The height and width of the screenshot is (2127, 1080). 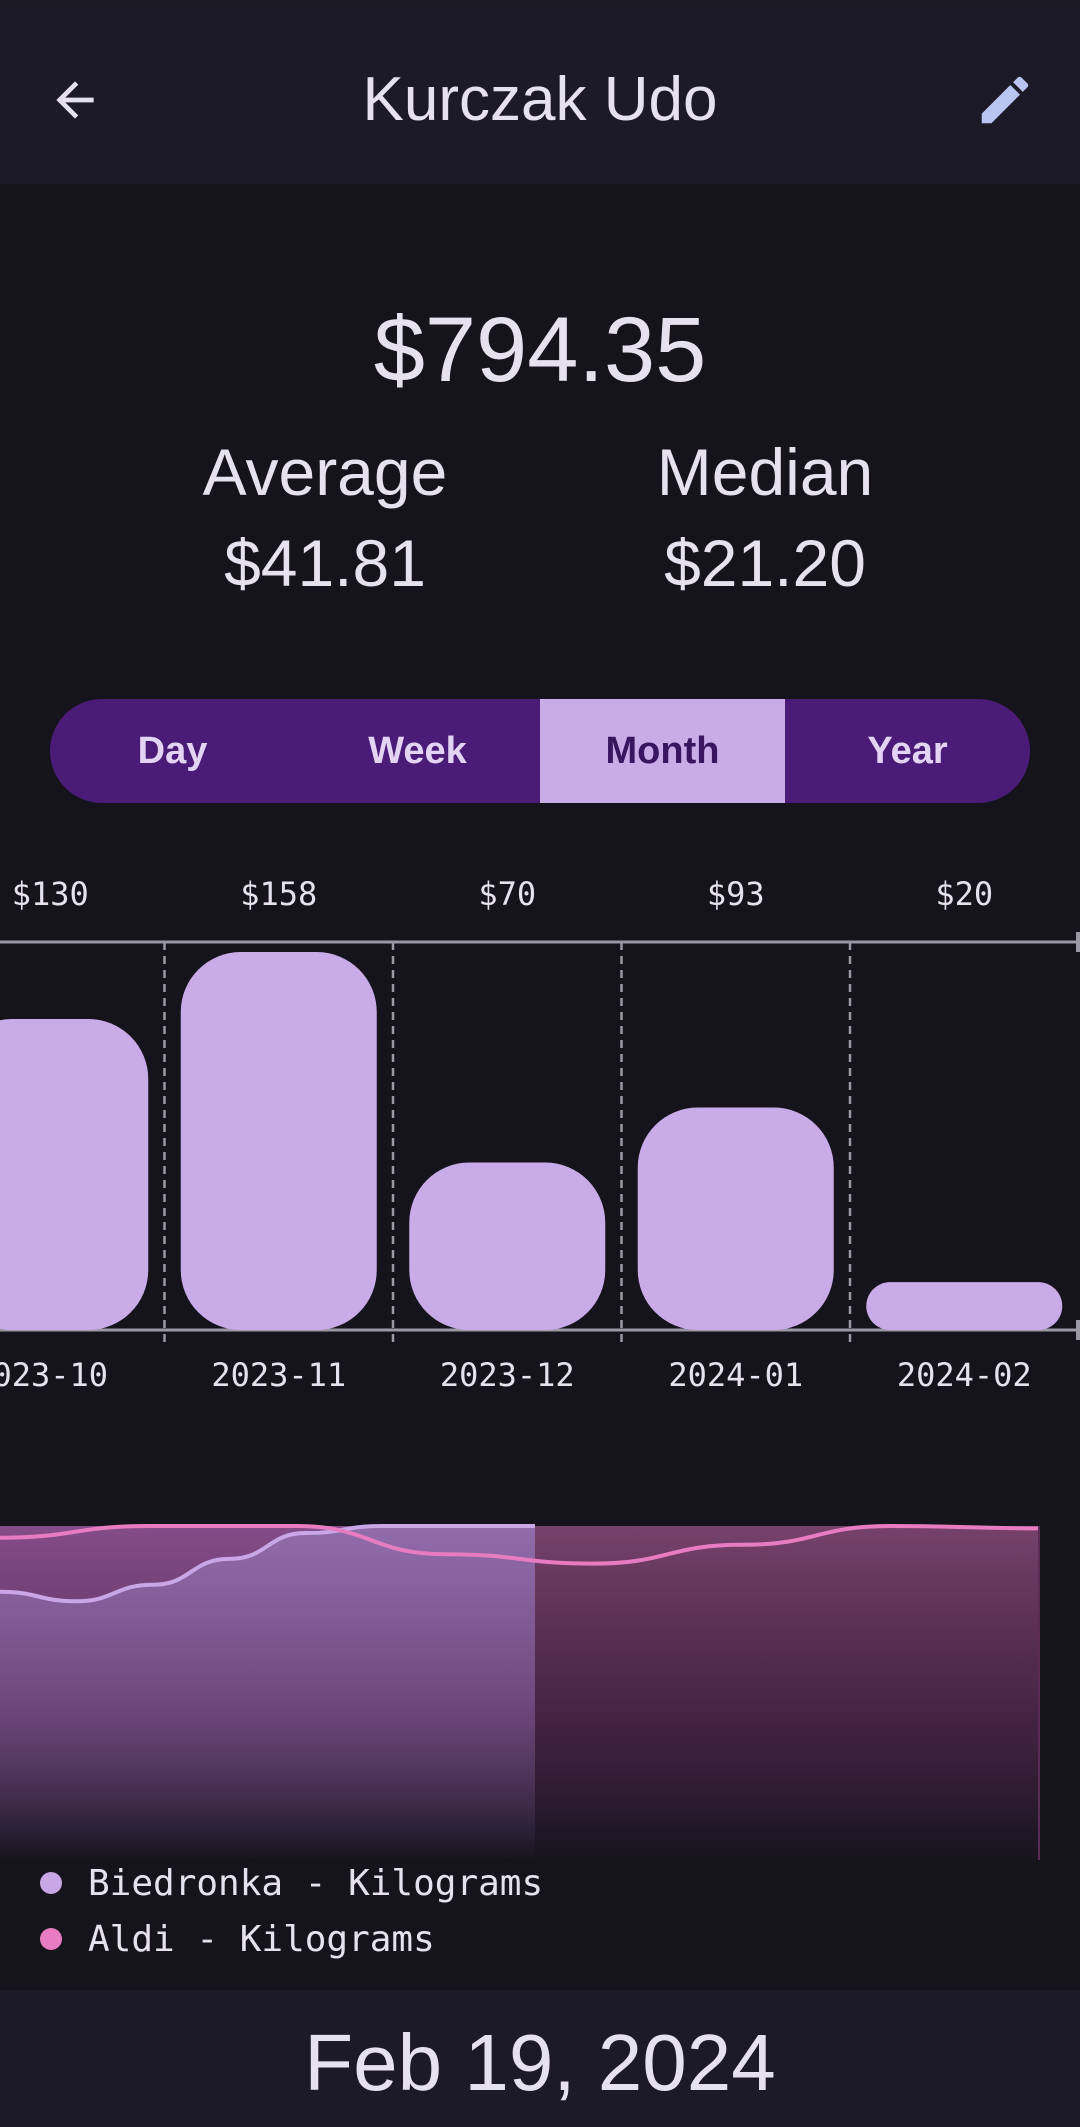 I want to click on period-selector: Day Week Month Year, so click(x=540, y=751).